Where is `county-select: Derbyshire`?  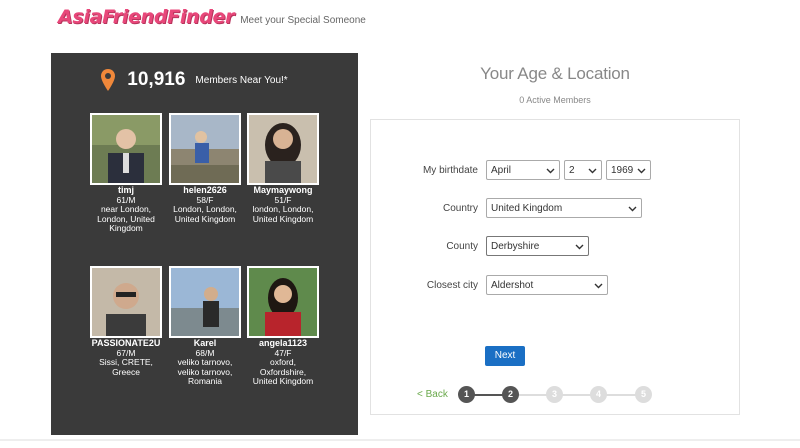 county-select: Derbyshire is located at coordinates (537, 246).